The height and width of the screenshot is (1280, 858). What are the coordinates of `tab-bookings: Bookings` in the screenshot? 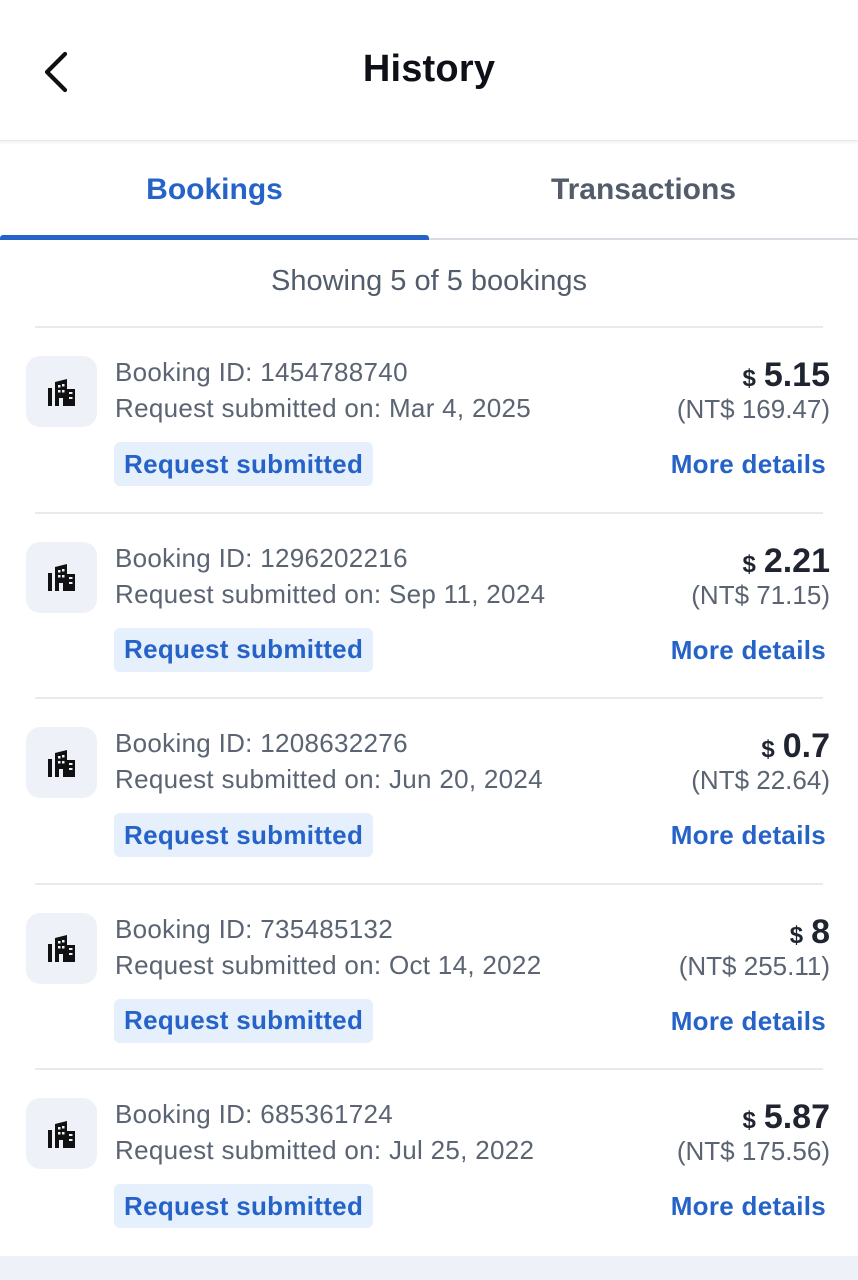 It's located at (214, 191).